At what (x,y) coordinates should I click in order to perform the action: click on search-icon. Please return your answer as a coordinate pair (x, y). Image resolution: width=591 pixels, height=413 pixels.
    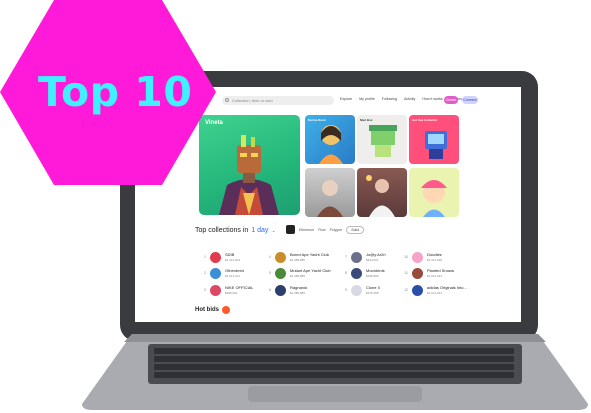
    Looking at the image, I should click on (227, 100).